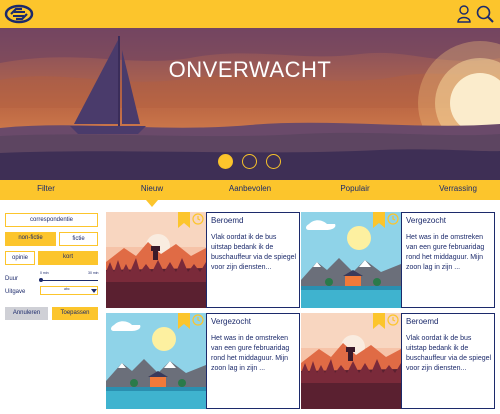 This screenshot has width=500, height=414. What do you see at coordinates (75, 313) in the screenshot?
I see `apply-button: Toepassen` at bounding box center [75, 313].